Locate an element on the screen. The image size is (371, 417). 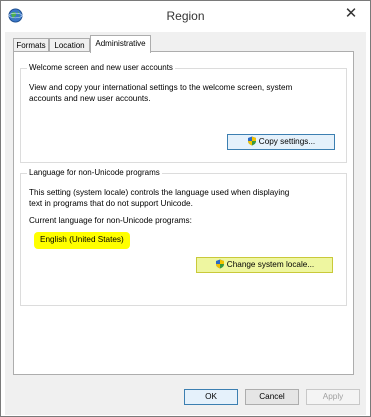
cancel-button: Cancel is located at coordinates (272, 397).